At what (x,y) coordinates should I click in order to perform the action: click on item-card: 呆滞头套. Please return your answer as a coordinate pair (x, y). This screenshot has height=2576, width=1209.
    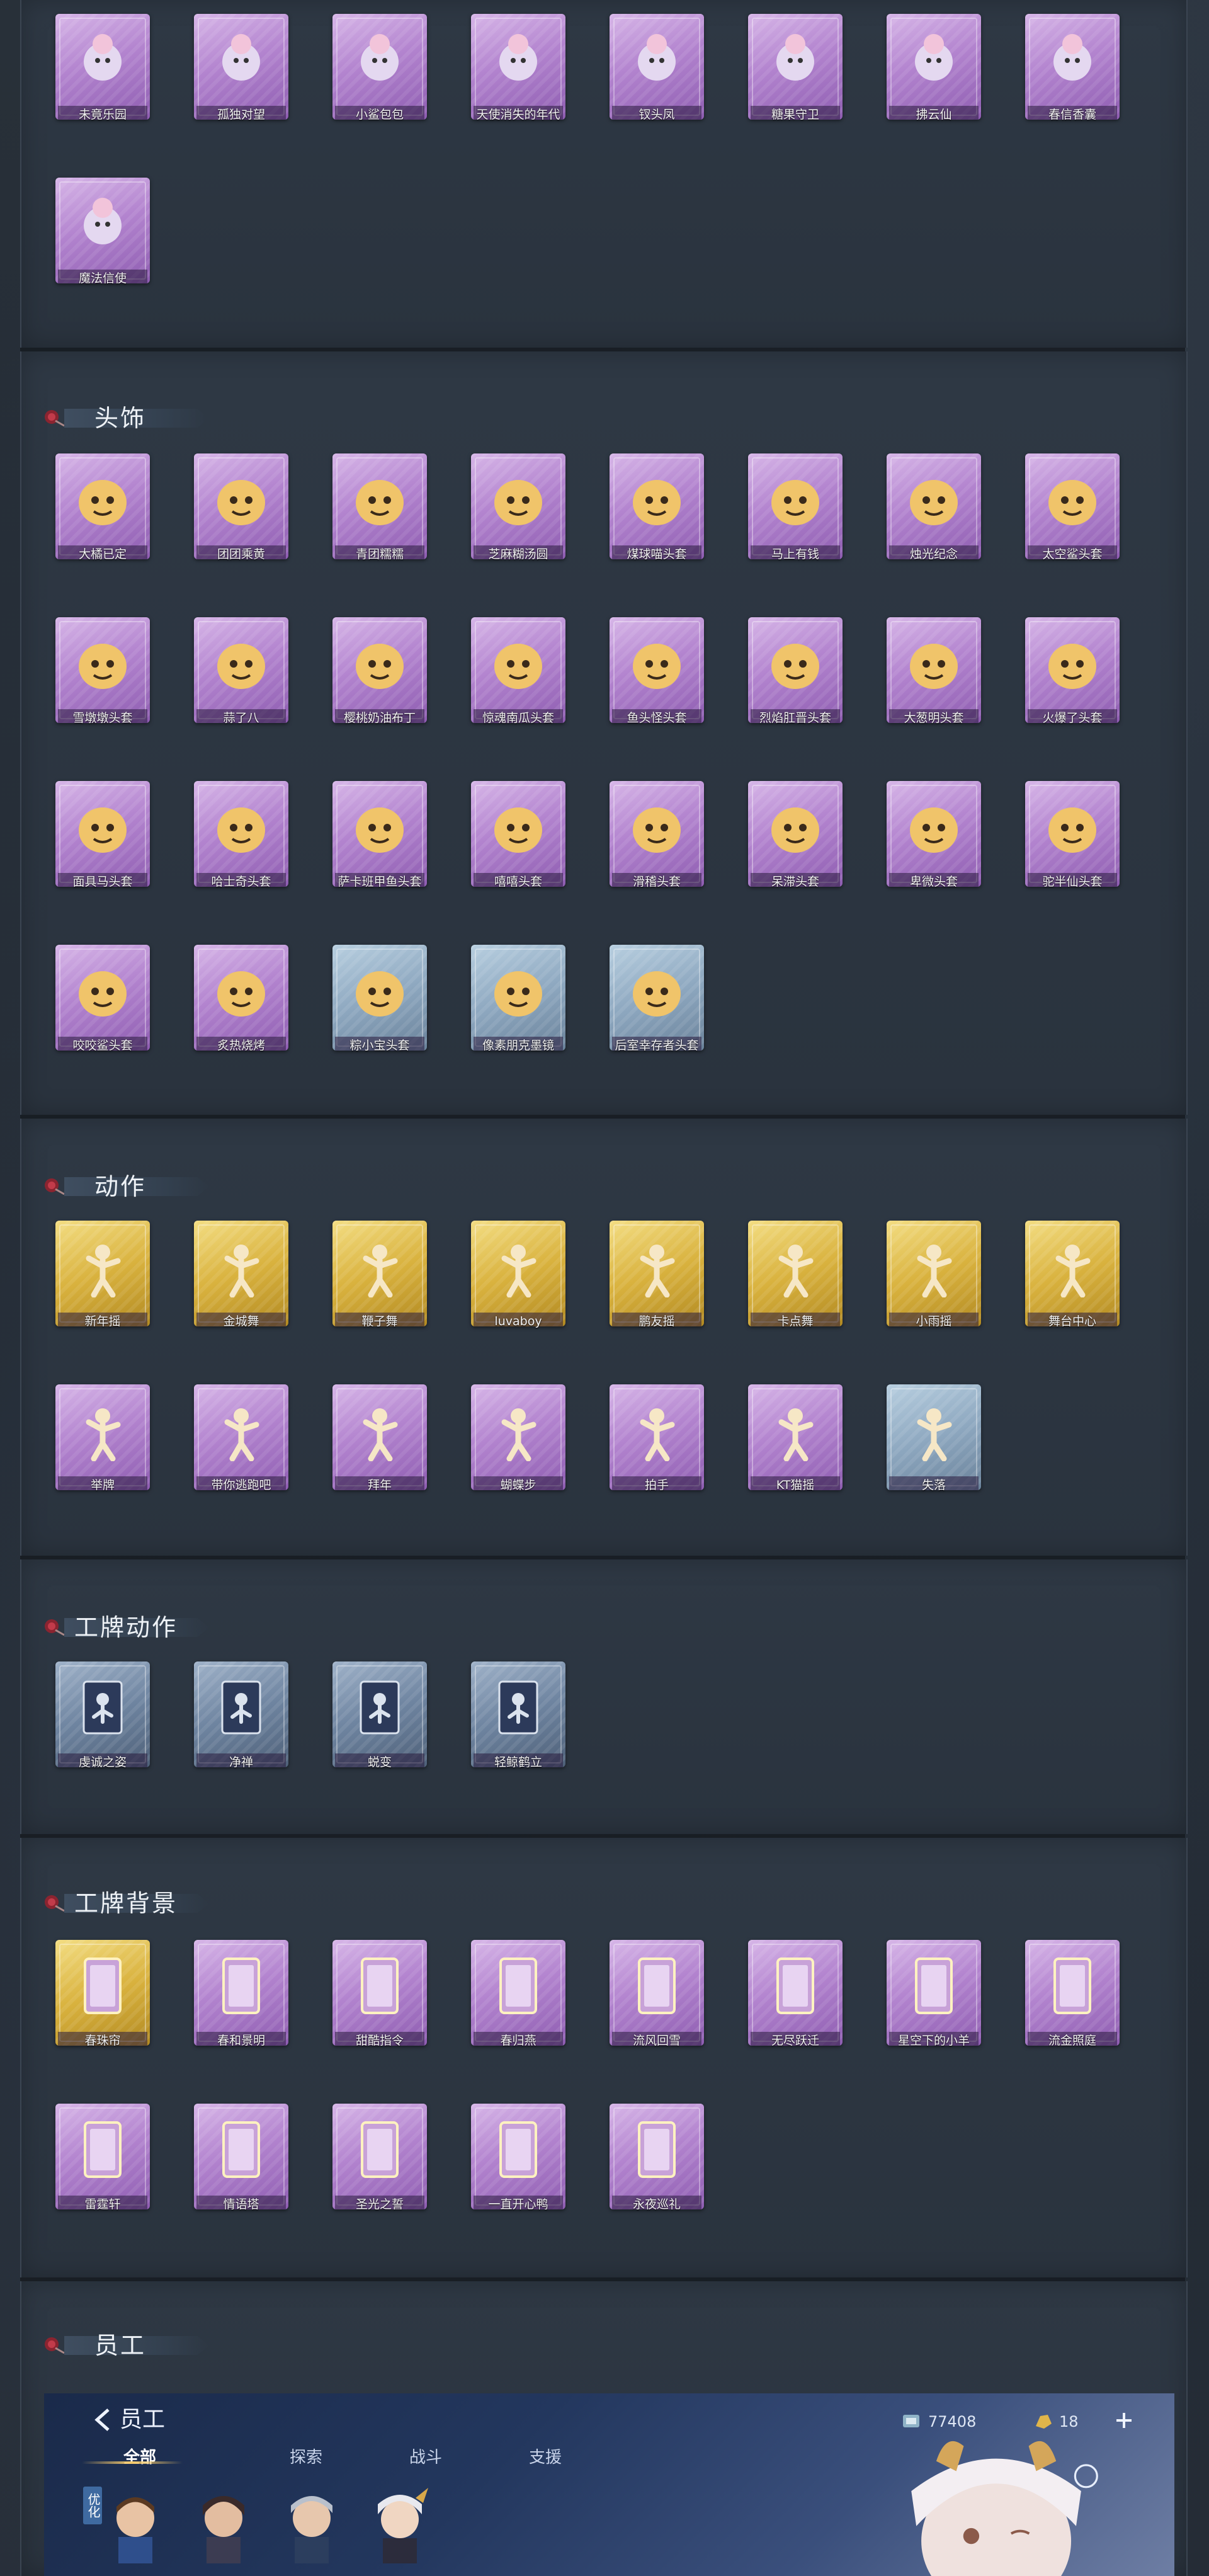
    Looking at the image, I should click on (795, 843).